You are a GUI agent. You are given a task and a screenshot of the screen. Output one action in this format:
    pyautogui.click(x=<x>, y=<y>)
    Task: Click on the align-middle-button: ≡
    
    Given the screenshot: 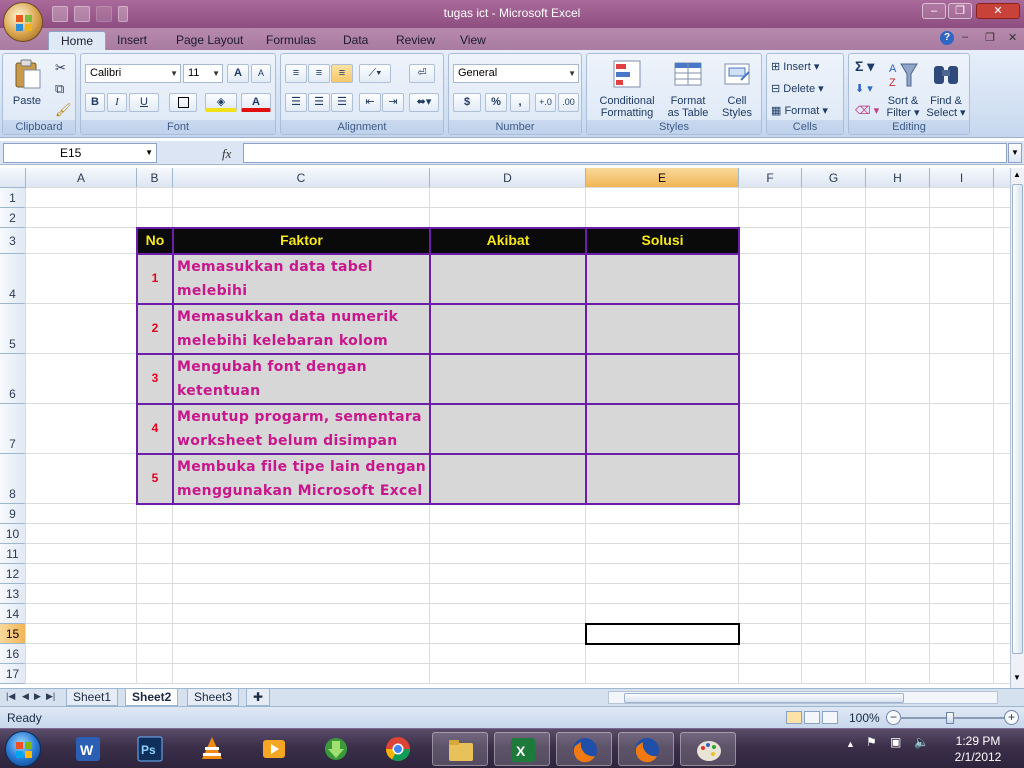 What is the action you would take?
    pyautogui.click(x=319, y=73)
    